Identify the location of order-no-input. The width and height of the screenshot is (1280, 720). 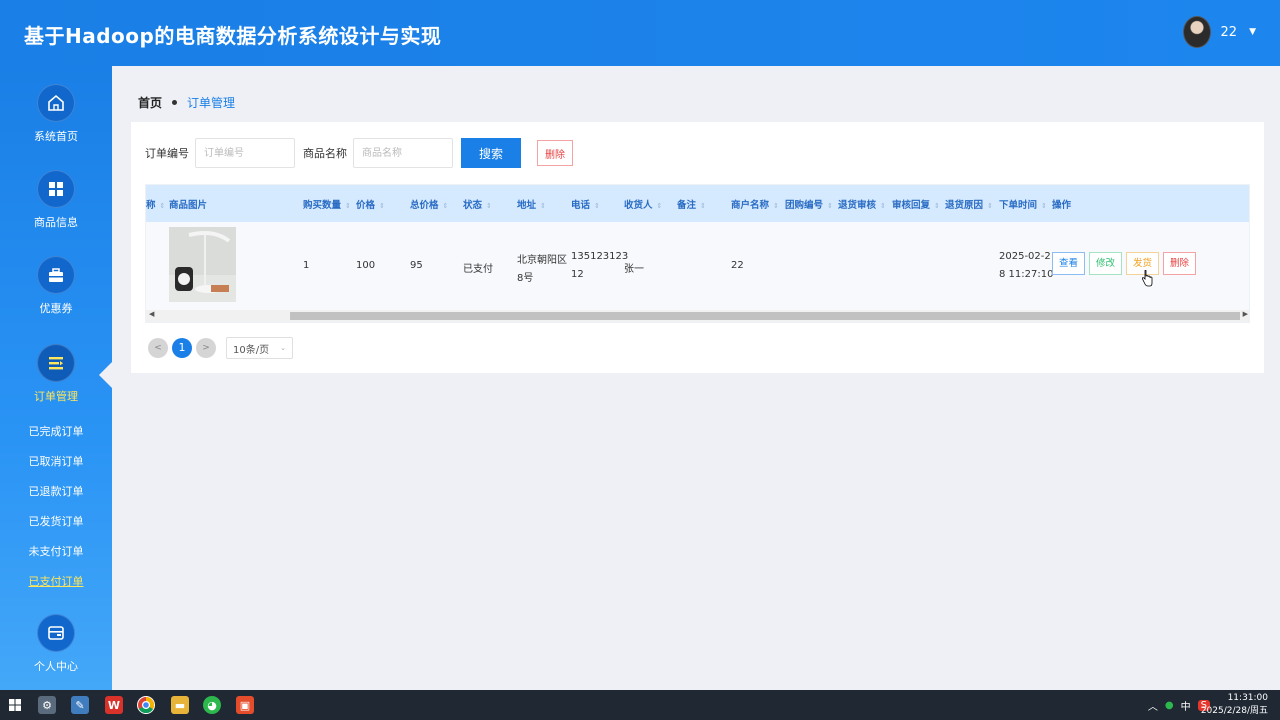
(245, 153).